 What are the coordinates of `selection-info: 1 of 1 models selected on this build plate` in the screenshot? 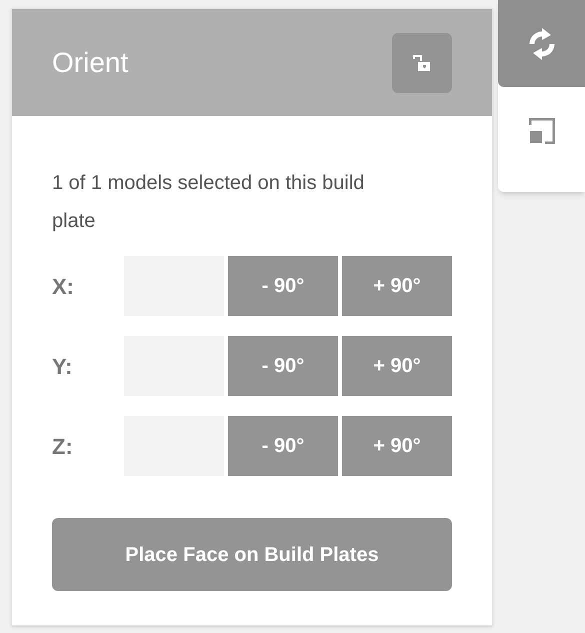 It's located at (209, 202).